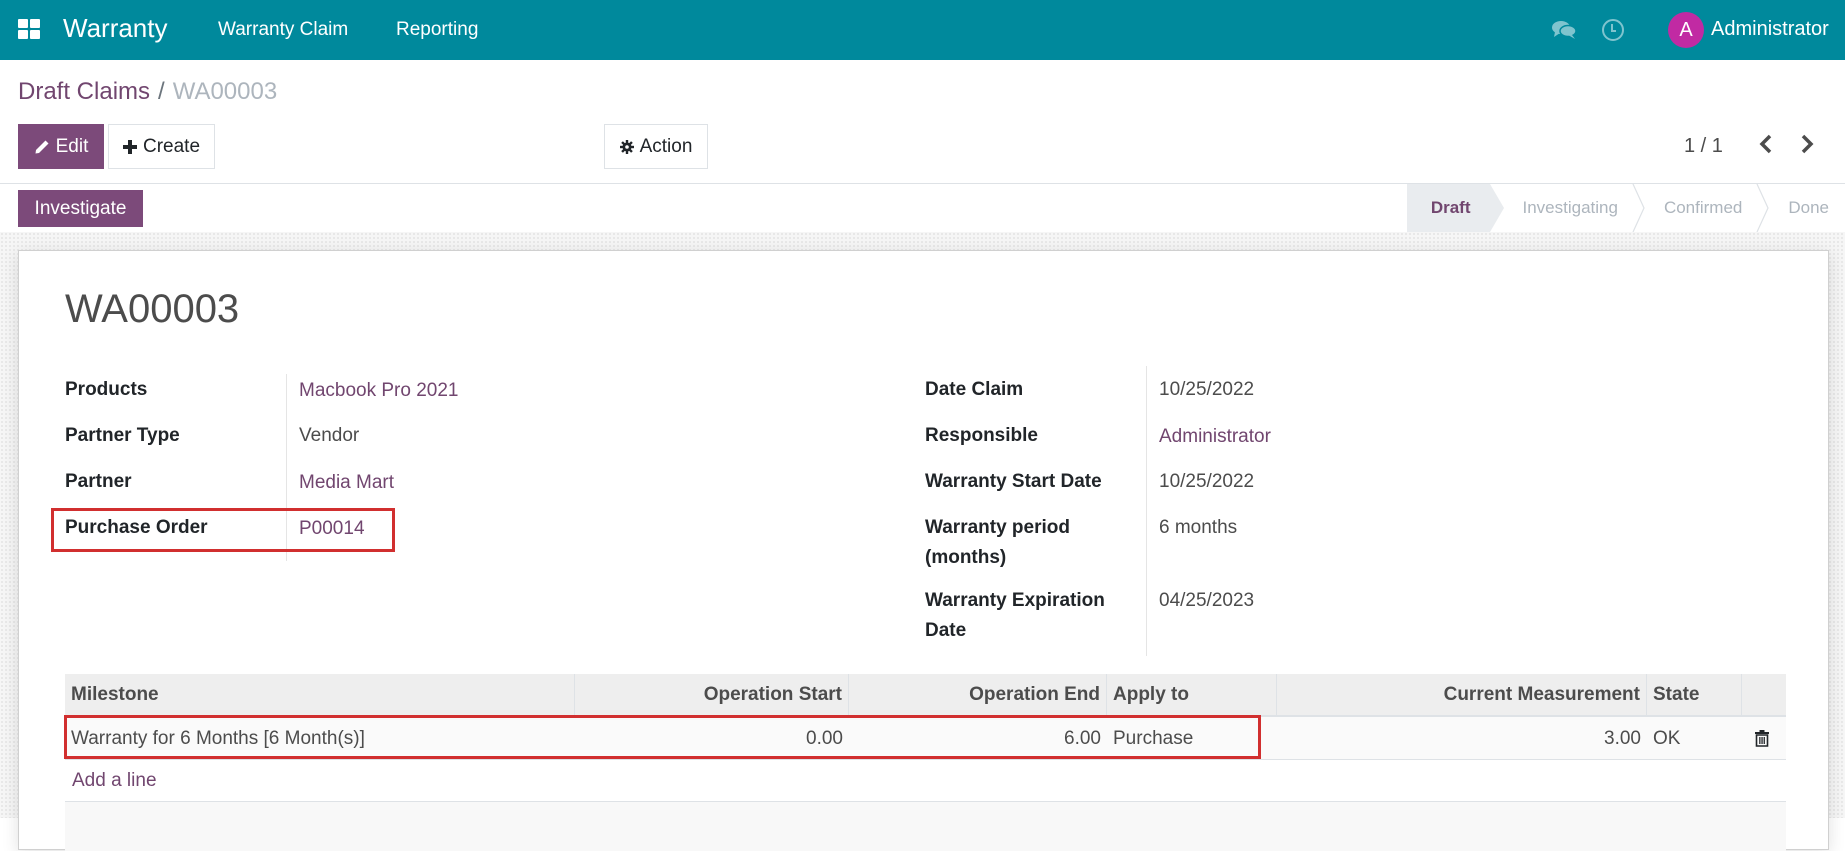 The image size is (1845, 851). I want to click on action-dropdown: Action, so click(656, 146).